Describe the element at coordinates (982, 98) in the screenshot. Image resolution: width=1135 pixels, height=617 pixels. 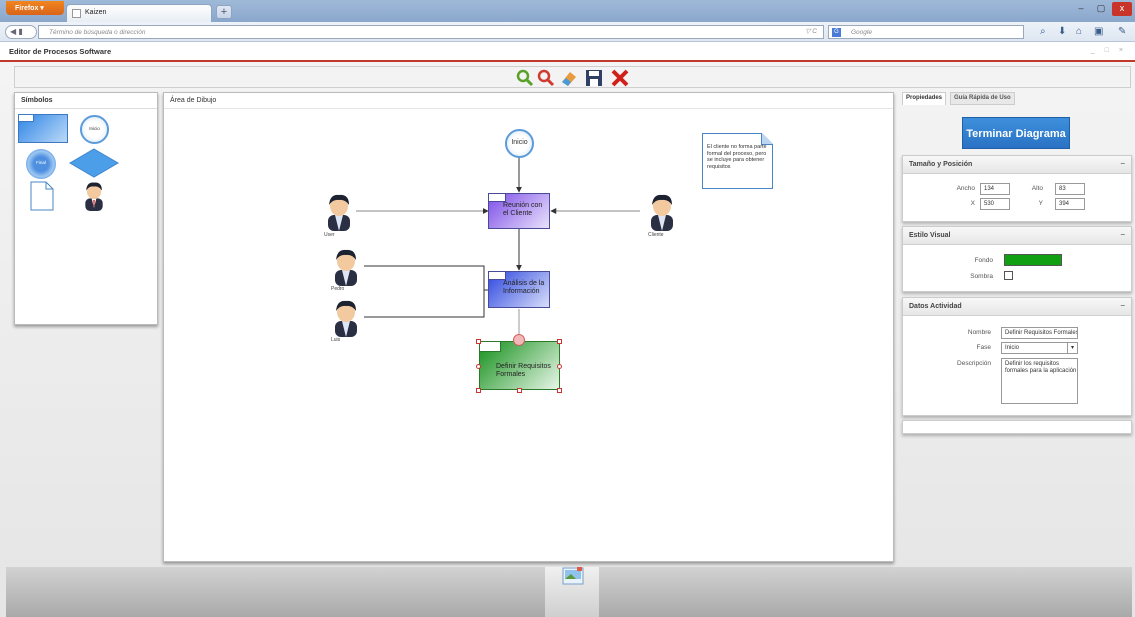
I see `tab-guia-rapida: Guía Rápida de Uso` at that location.